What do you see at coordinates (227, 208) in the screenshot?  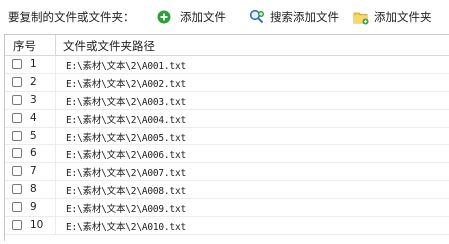 I see `table-row: 9 E:\素材\文本\2\A009.txt` at bounding box center [227, 208].